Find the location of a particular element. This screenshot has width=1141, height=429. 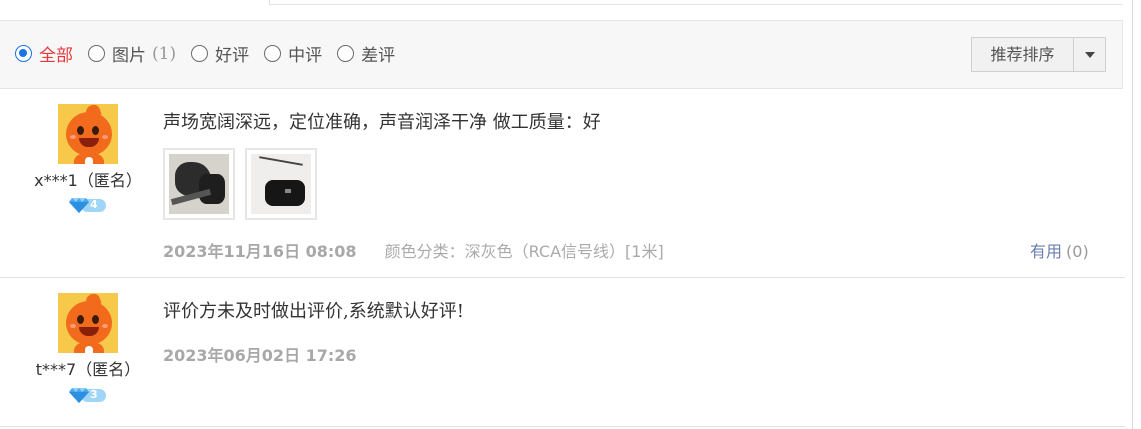

review-meta: 2023年11月16日 08:08 颜色分类：深灰色（RCA信号线）[1米] is located at coordinates (413, 250).